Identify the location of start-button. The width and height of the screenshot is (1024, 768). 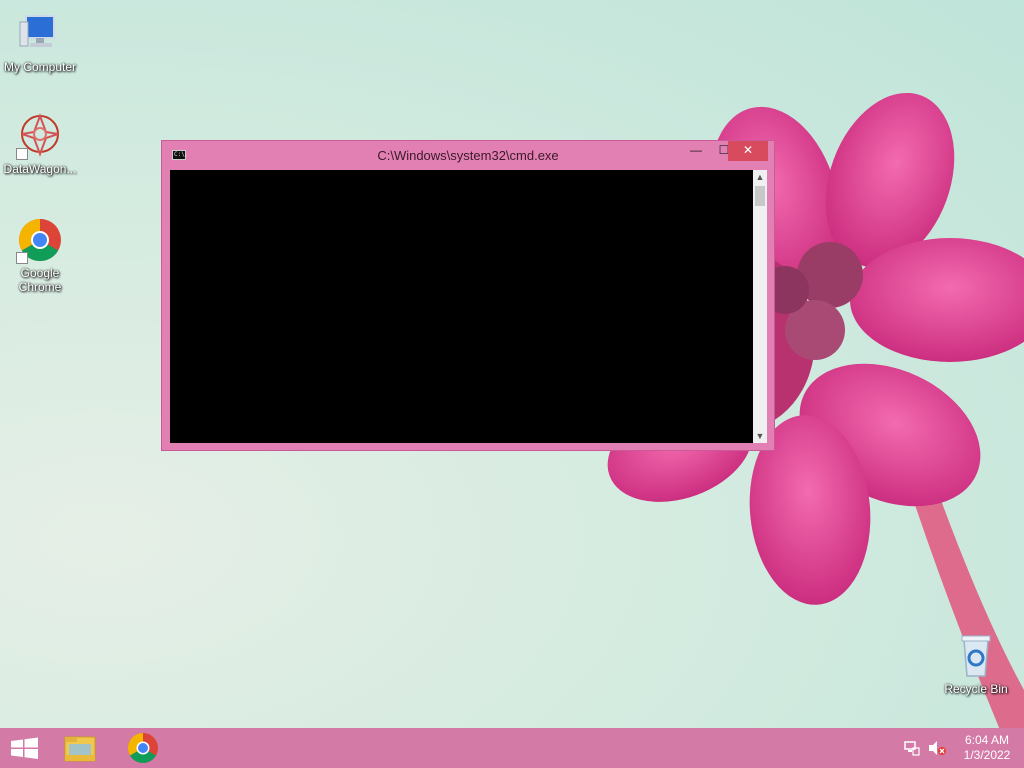
(26, 748).